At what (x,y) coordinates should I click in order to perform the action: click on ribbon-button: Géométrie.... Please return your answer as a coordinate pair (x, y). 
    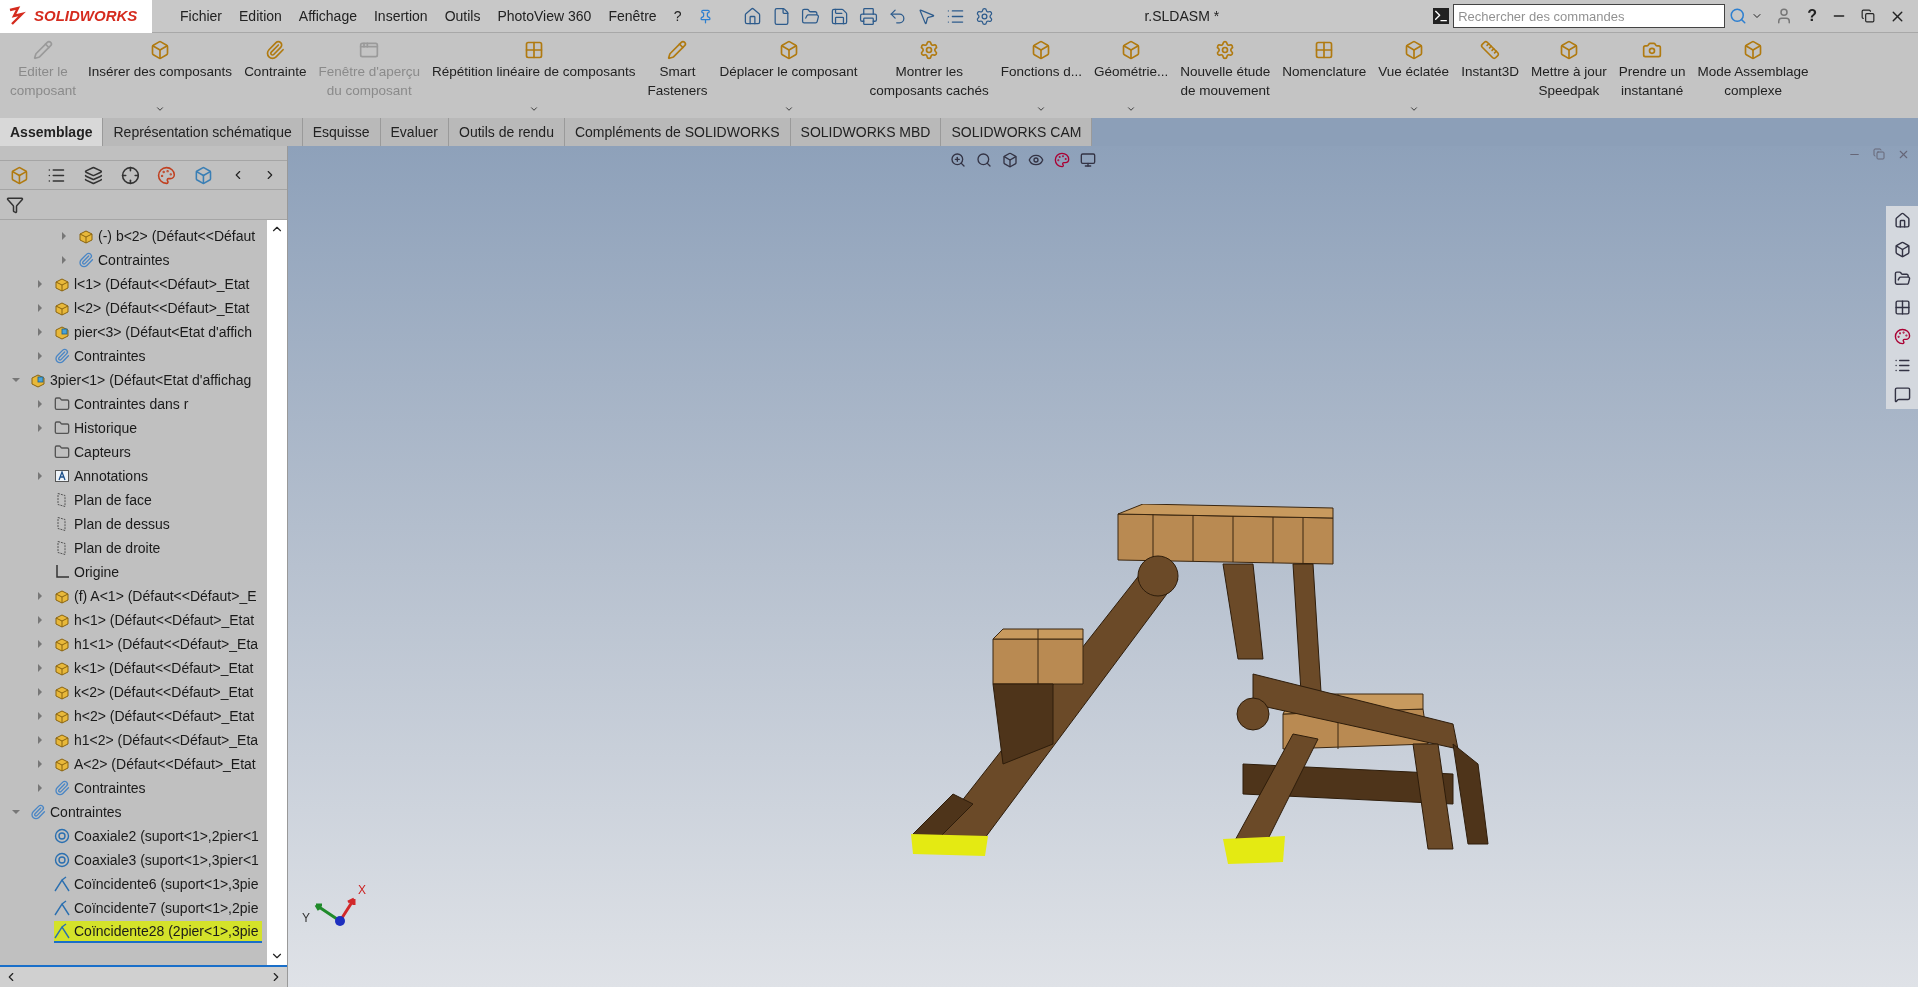
    Looking at the image, I should click on (1131, 75).